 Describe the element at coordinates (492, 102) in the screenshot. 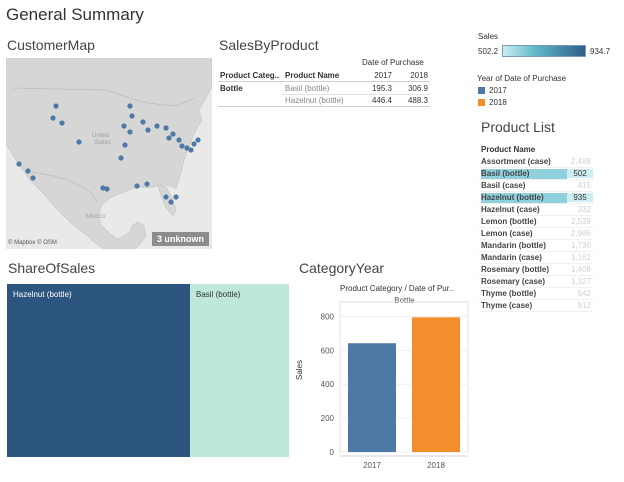

I see `year-legend-item-2018: 2018` at that location.